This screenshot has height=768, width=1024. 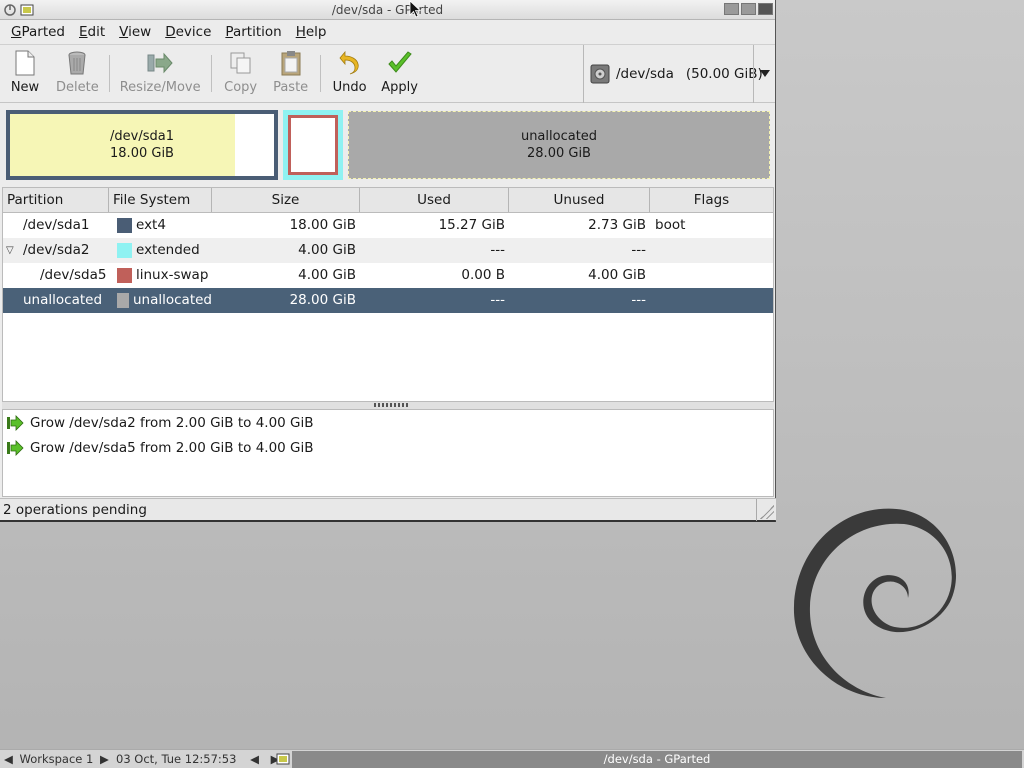 What do you see at coordinates (25, 63) in the screenshot?
I see `new-document-icon` at bounding box center [25, 63].